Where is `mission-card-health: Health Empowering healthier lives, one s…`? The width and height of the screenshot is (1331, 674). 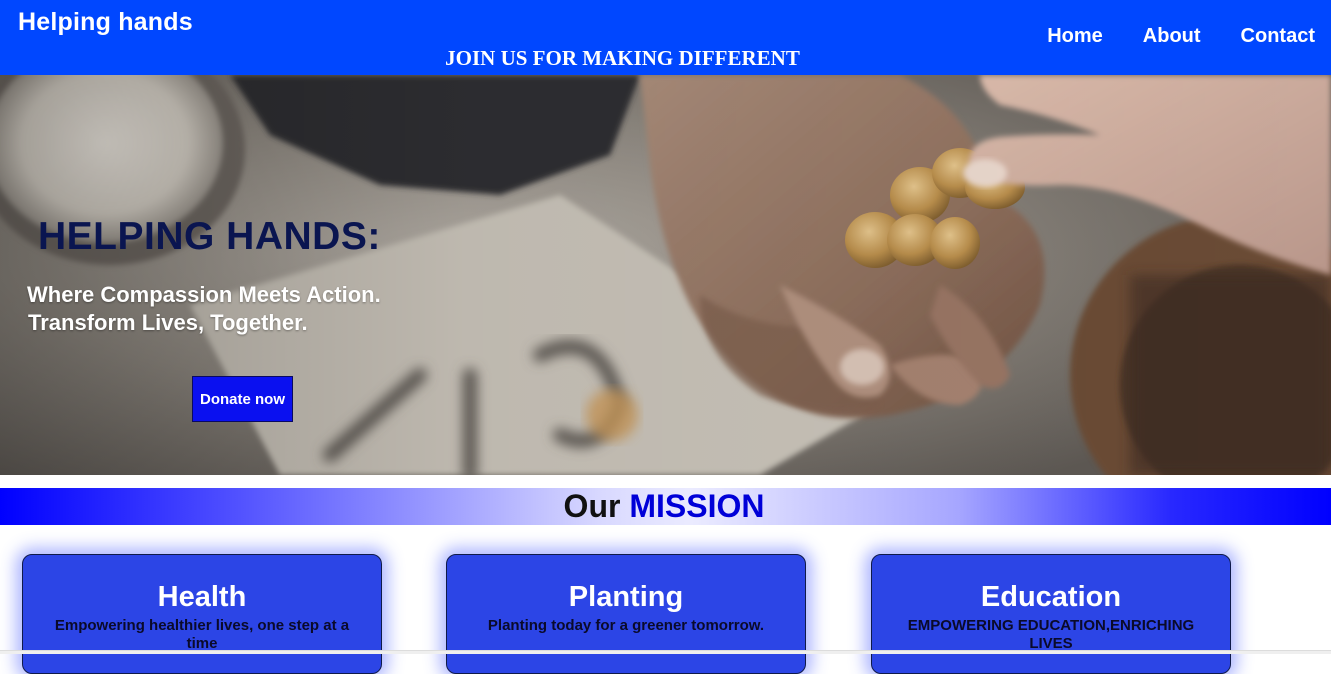
mission-card-health: Health Empowering healthier lives, one s… is located at coordinates (202, 614).